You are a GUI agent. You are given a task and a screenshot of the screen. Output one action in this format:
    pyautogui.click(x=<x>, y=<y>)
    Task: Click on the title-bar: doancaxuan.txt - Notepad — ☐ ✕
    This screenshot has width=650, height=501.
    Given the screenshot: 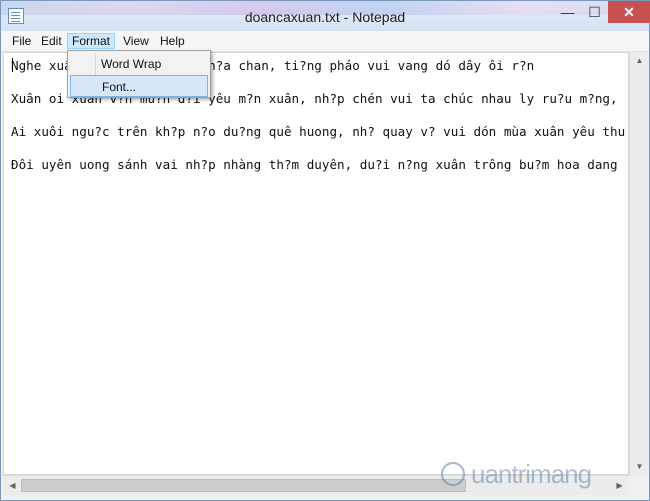 What is the action you would take?
    pyautogui.click(x=325, y=16)
    